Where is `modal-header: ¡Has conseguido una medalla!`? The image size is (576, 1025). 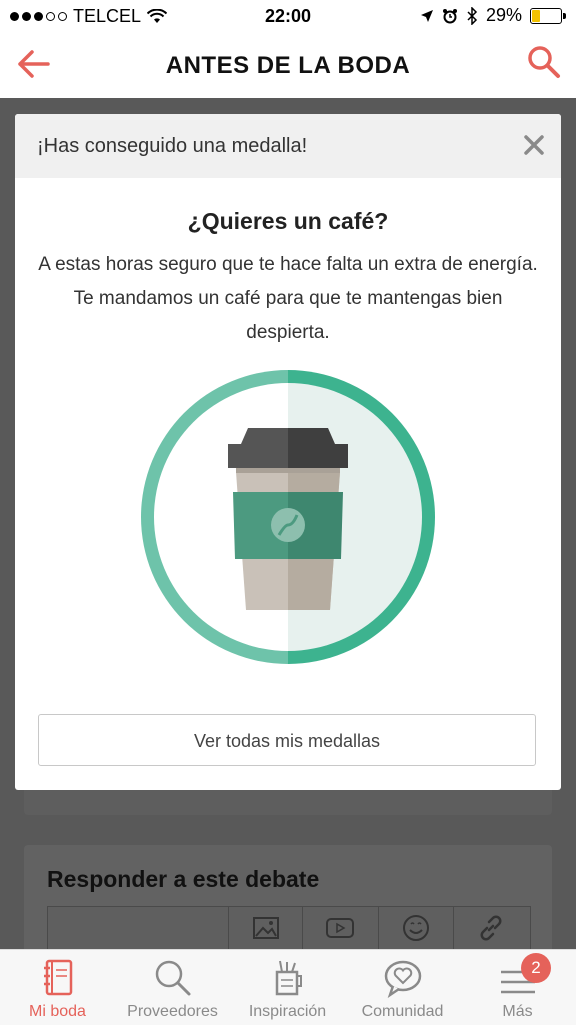 modal-header: ¡Has conseguido una medalla! is located at coordinates (288, 146).